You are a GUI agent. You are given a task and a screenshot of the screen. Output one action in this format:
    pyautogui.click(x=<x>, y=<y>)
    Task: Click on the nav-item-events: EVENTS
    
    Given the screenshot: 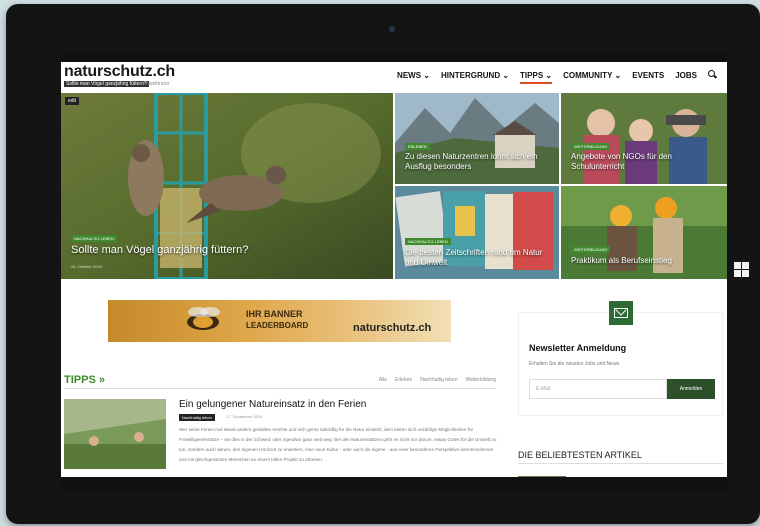 What is the action you would take?
    pyautogui.click(x=648, y=77)
    